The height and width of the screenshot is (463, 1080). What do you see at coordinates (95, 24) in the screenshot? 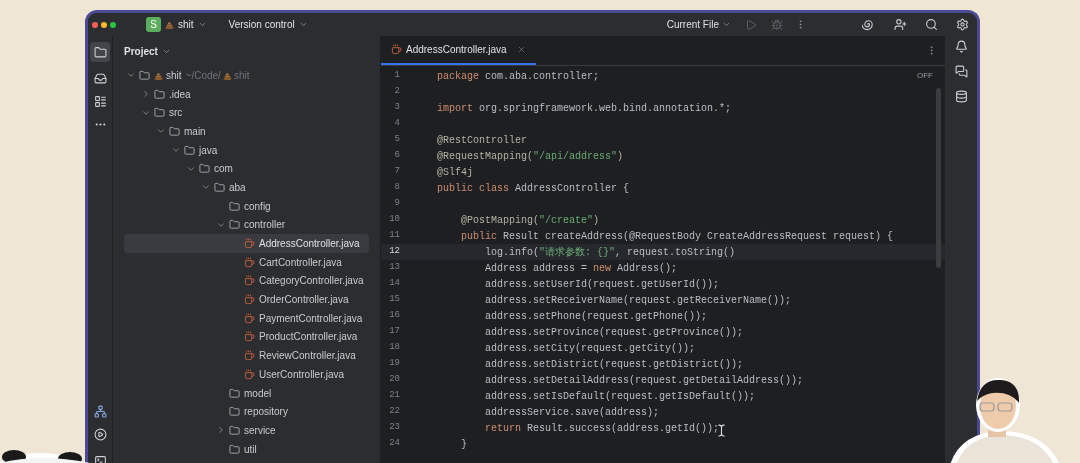
I see `close-window-button` at bounding box center [95, 24].